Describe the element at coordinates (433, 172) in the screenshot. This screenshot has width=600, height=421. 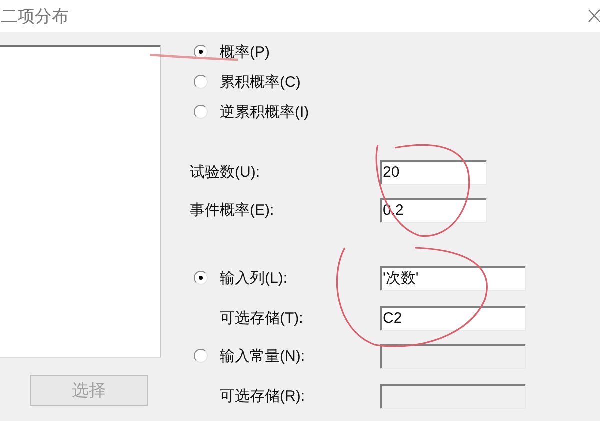
I see `input-field: 20` at that location.